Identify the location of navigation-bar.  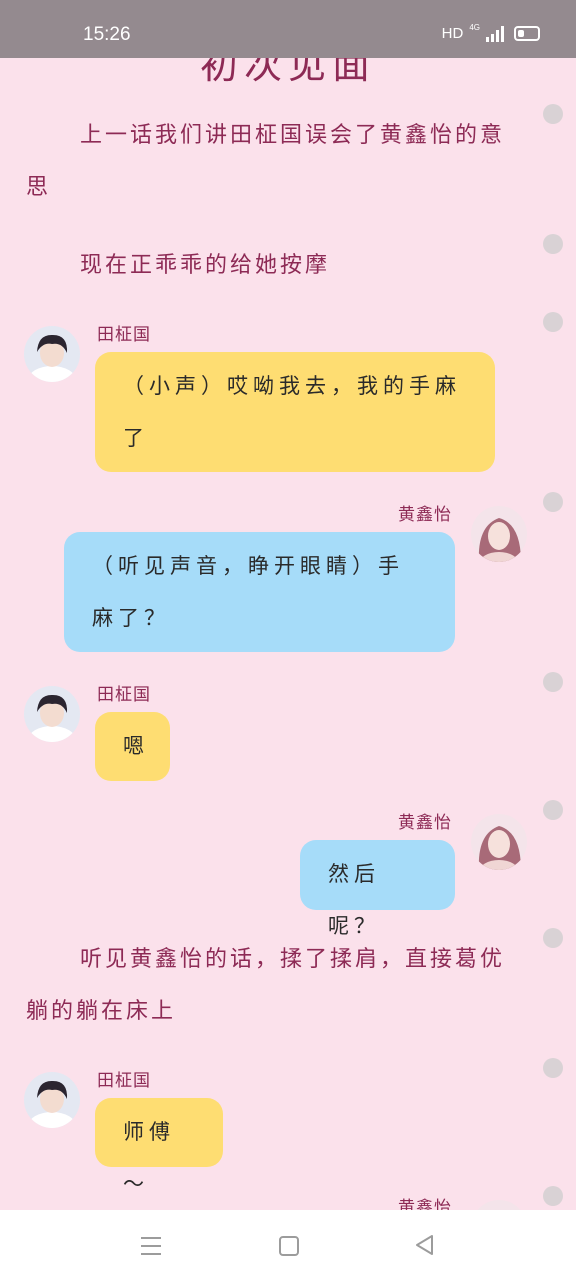
(288, 1245).